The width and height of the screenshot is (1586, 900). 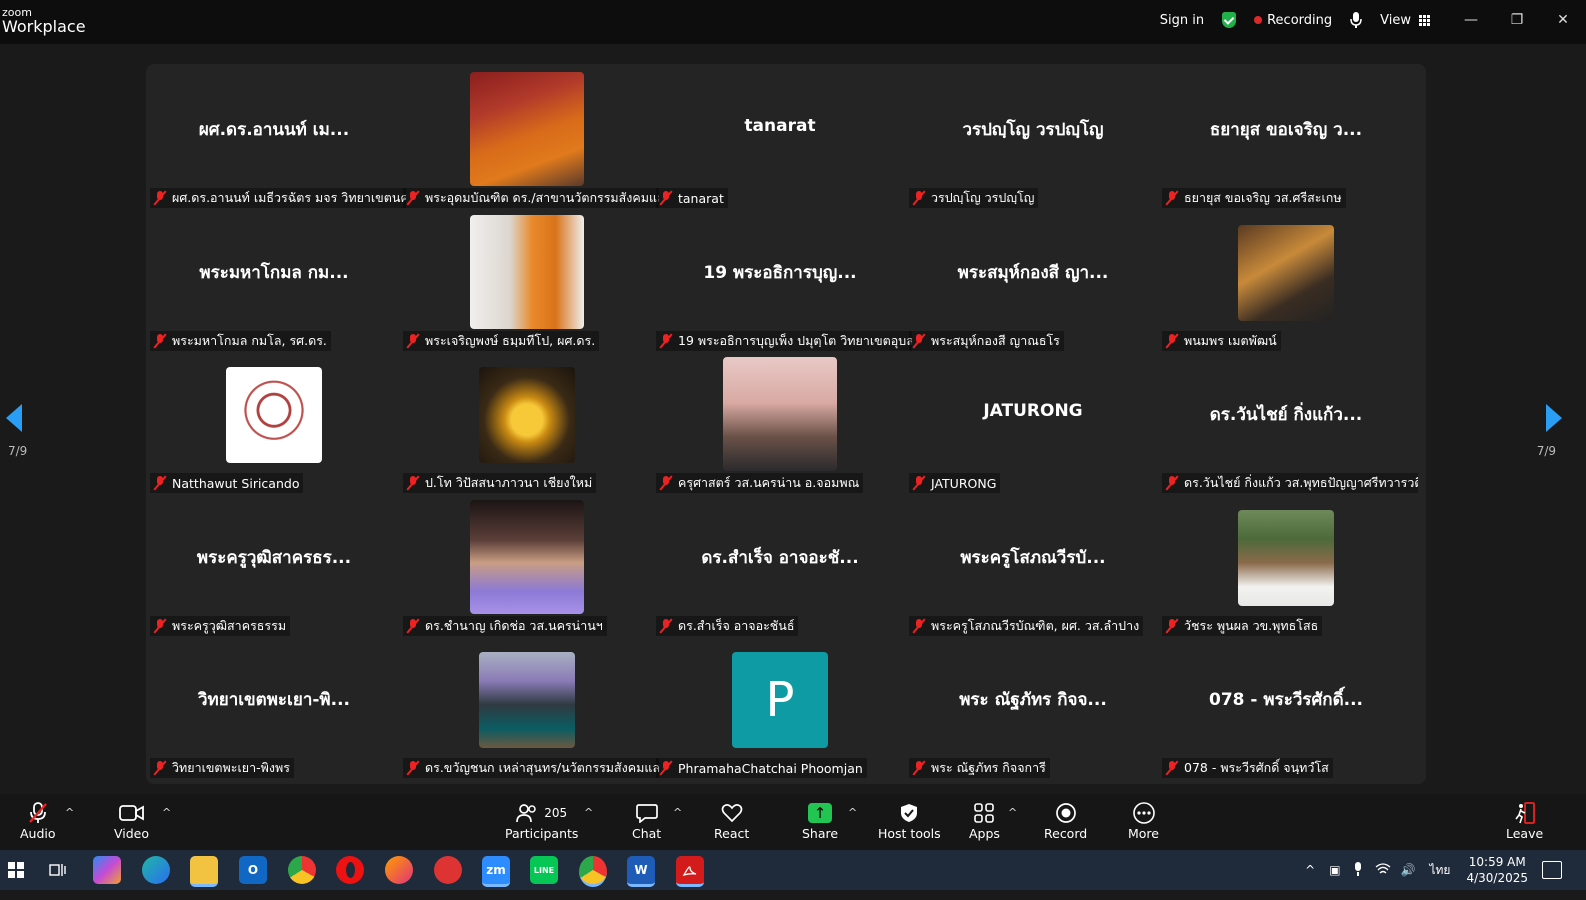 I want to click on word-icon: W, so click(x=641, y=871).